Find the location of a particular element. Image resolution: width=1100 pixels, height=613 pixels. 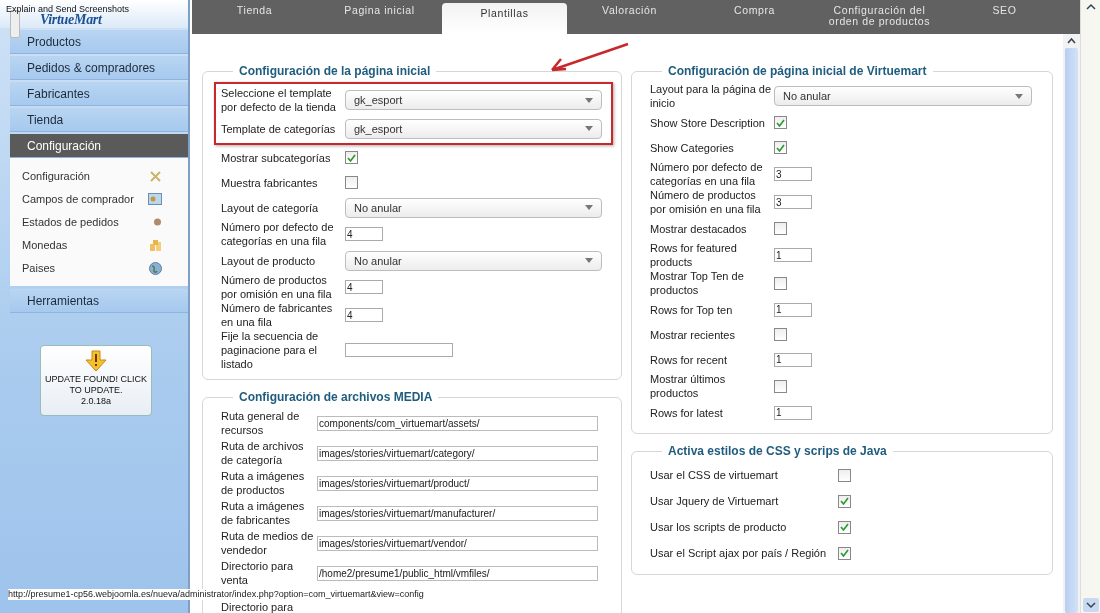

submenu-item: Campos de comprador is located at coordinates (78, 199).